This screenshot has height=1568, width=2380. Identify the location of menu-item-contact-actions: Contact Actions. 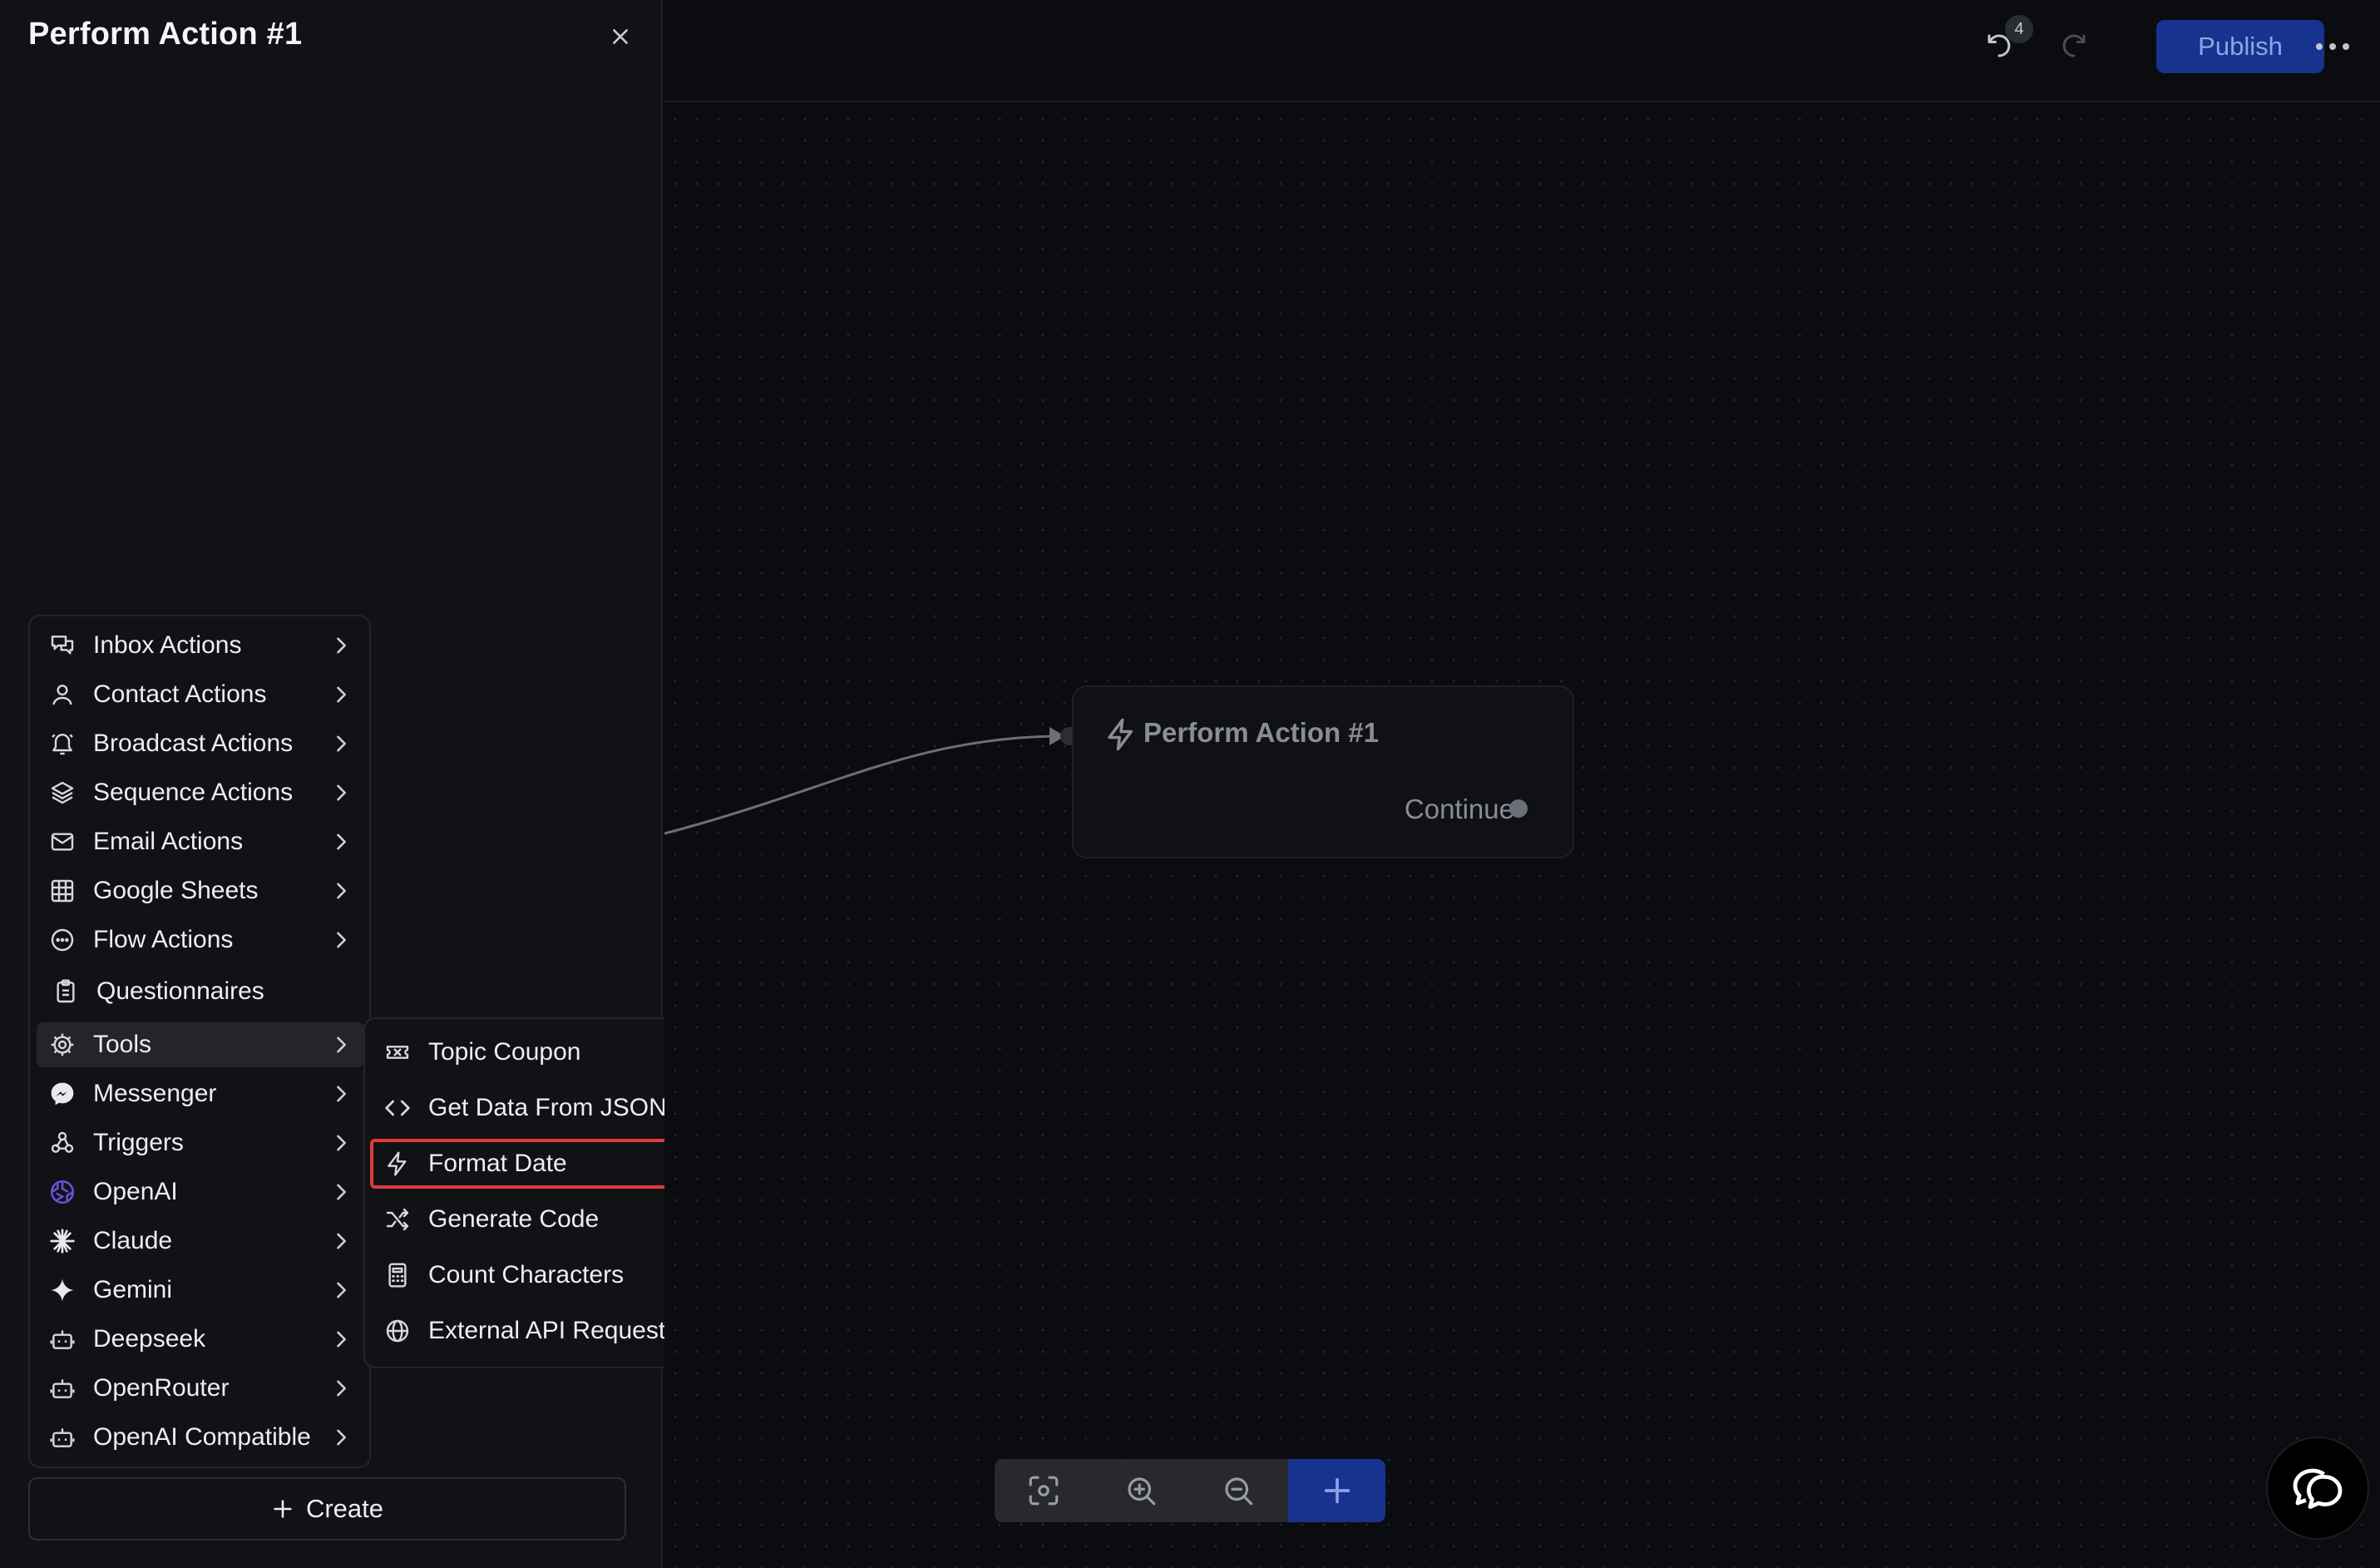
(200, 694).